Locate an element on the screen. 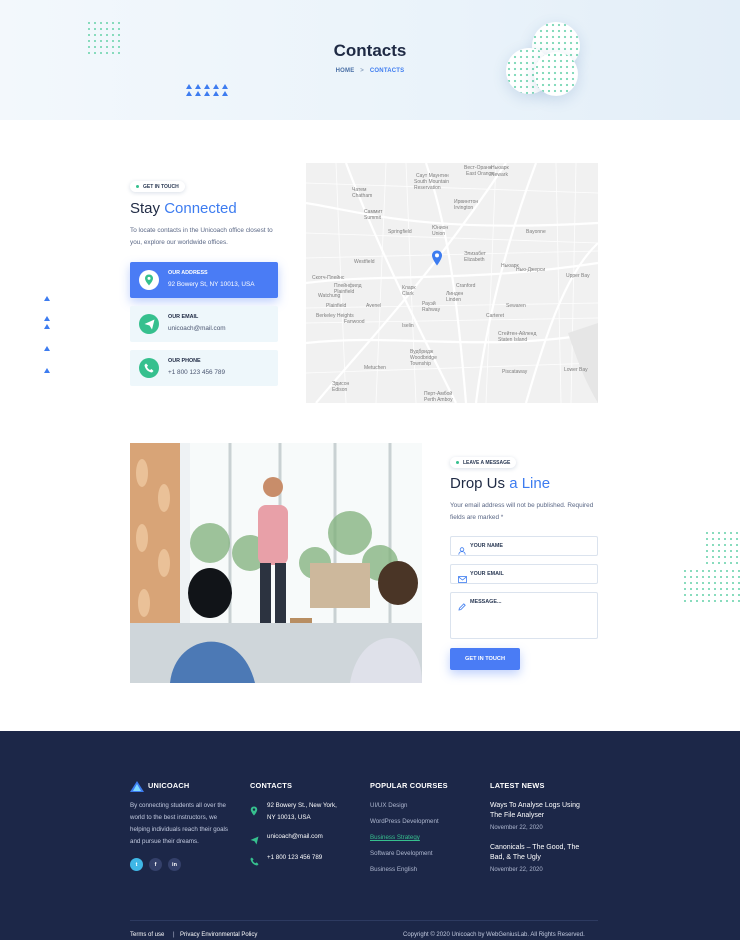  envelope-icon is located at coordinates (462, 579).